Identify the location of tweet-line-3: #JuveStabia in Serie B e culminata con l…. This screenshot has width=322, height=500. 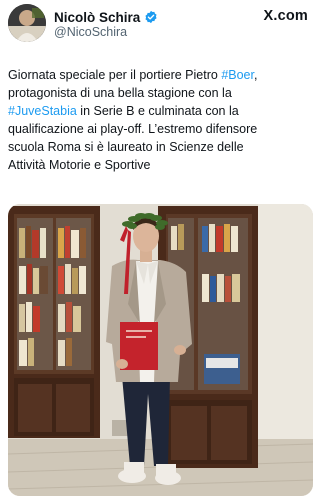
(163, 111).